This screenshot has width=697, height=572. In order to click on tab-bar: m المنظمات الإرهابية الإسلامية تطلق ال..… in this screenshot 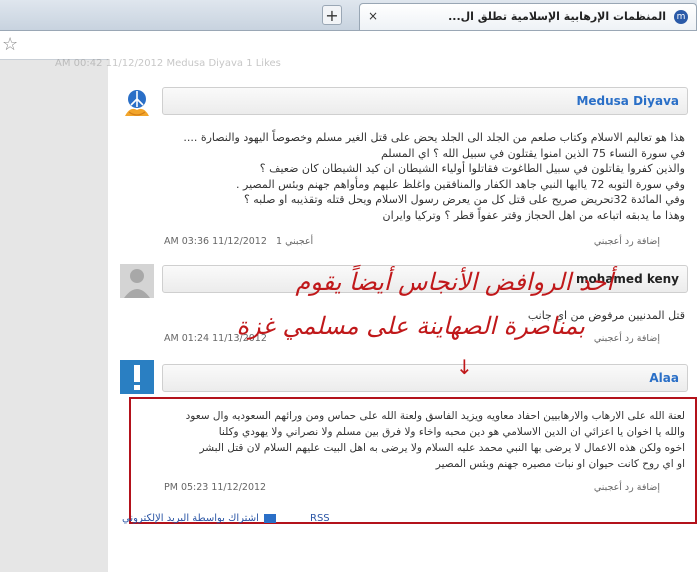, I will do `click(348, 15)`.